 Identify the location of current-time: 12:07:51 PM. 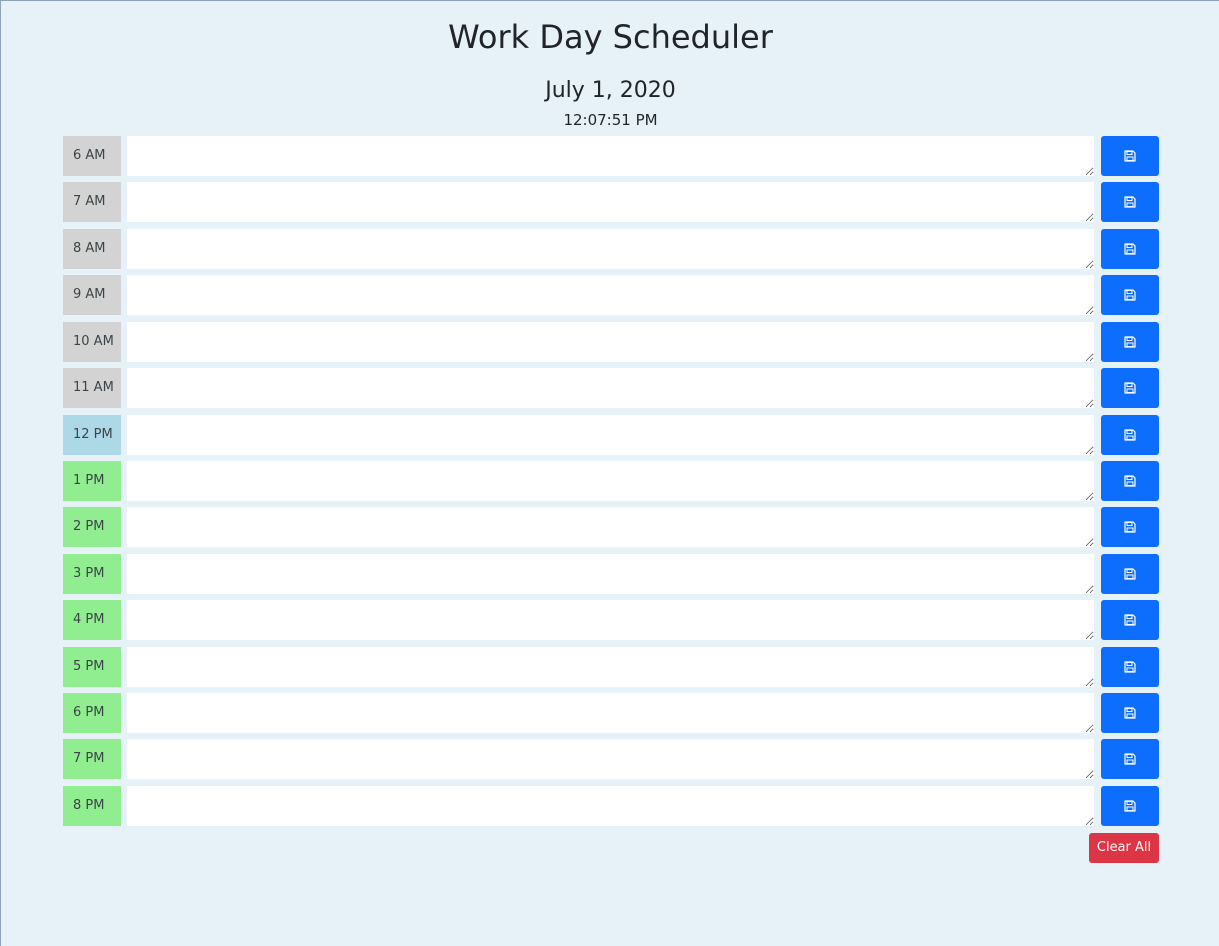
(610, 120).